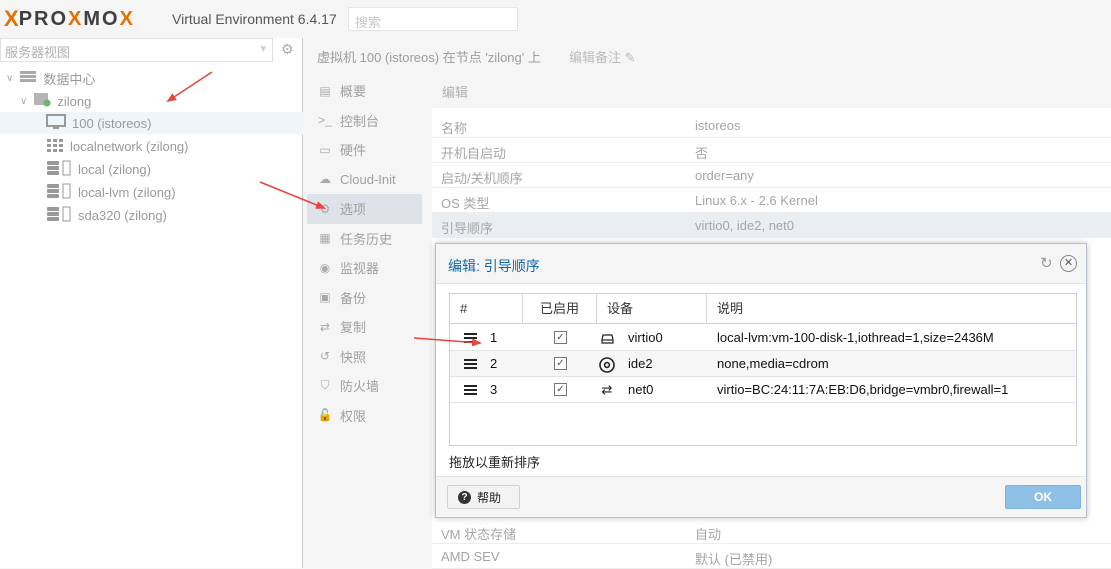 This screenshot has height=569, width=1111. I want to click on option-row-amd-sev: AMD SEV 默认 (已禁用), so click(771, 556).